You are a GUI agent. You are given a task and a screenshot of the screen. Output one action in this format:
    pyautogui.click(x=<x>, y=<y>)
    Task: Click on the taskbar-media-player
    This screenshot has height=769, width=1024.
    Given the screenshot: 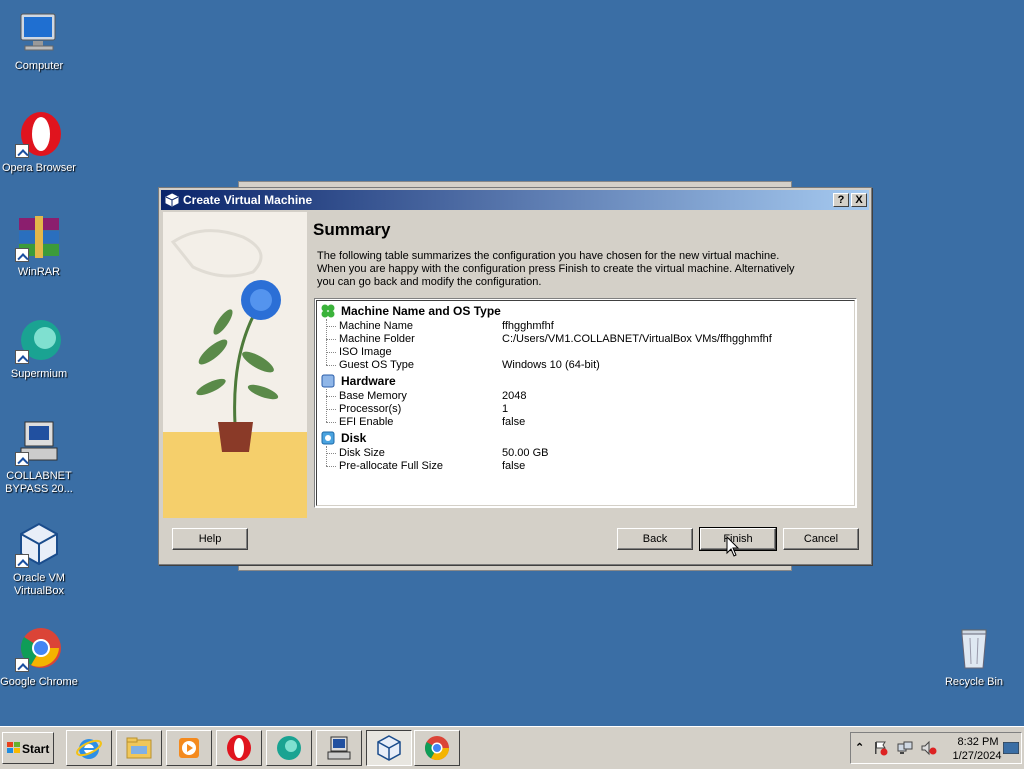 What is the action you would take?
    pyautogui.click(x=189, y=748)
    